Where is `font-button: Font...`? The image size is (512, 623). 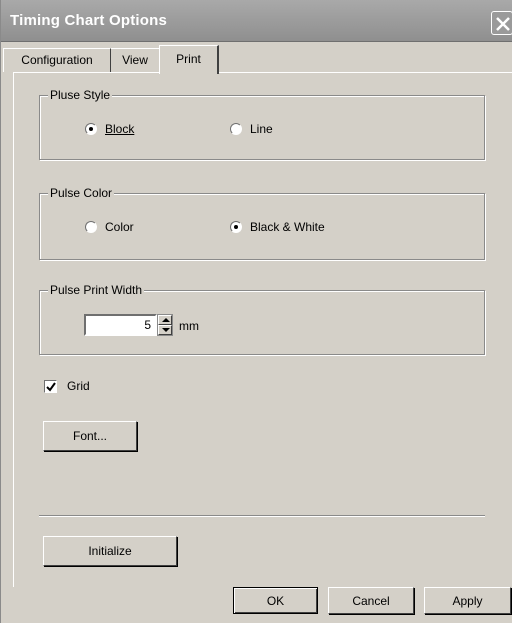 font-button: Font... is located at coordinates (90, 436).